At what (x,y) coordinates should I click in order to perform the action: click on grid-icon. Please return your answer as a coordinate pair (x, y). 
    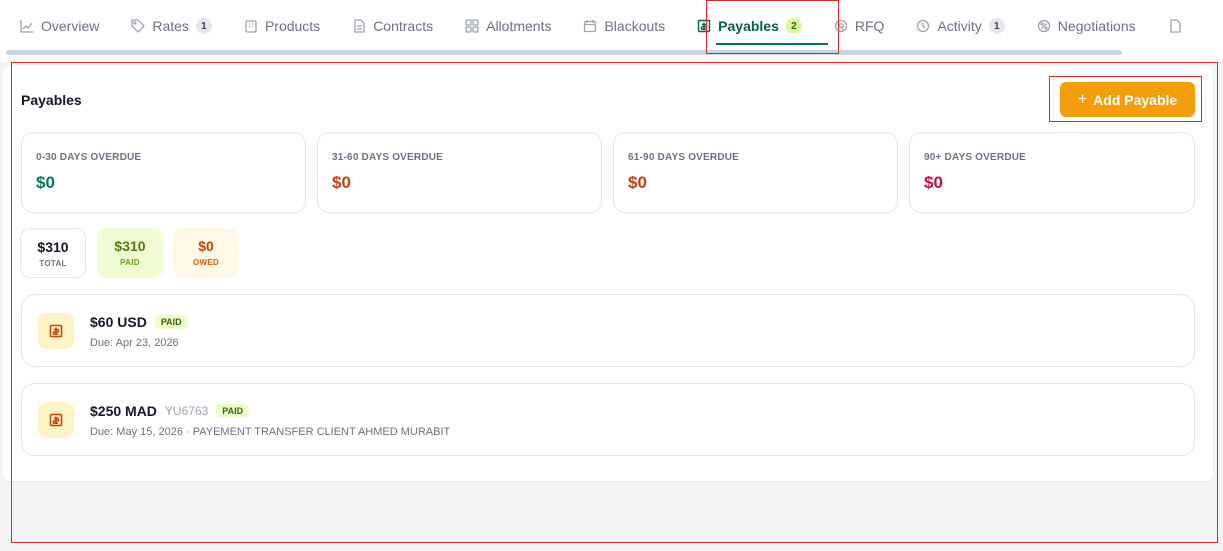
    Looking at the image, I should click on (472, 26).